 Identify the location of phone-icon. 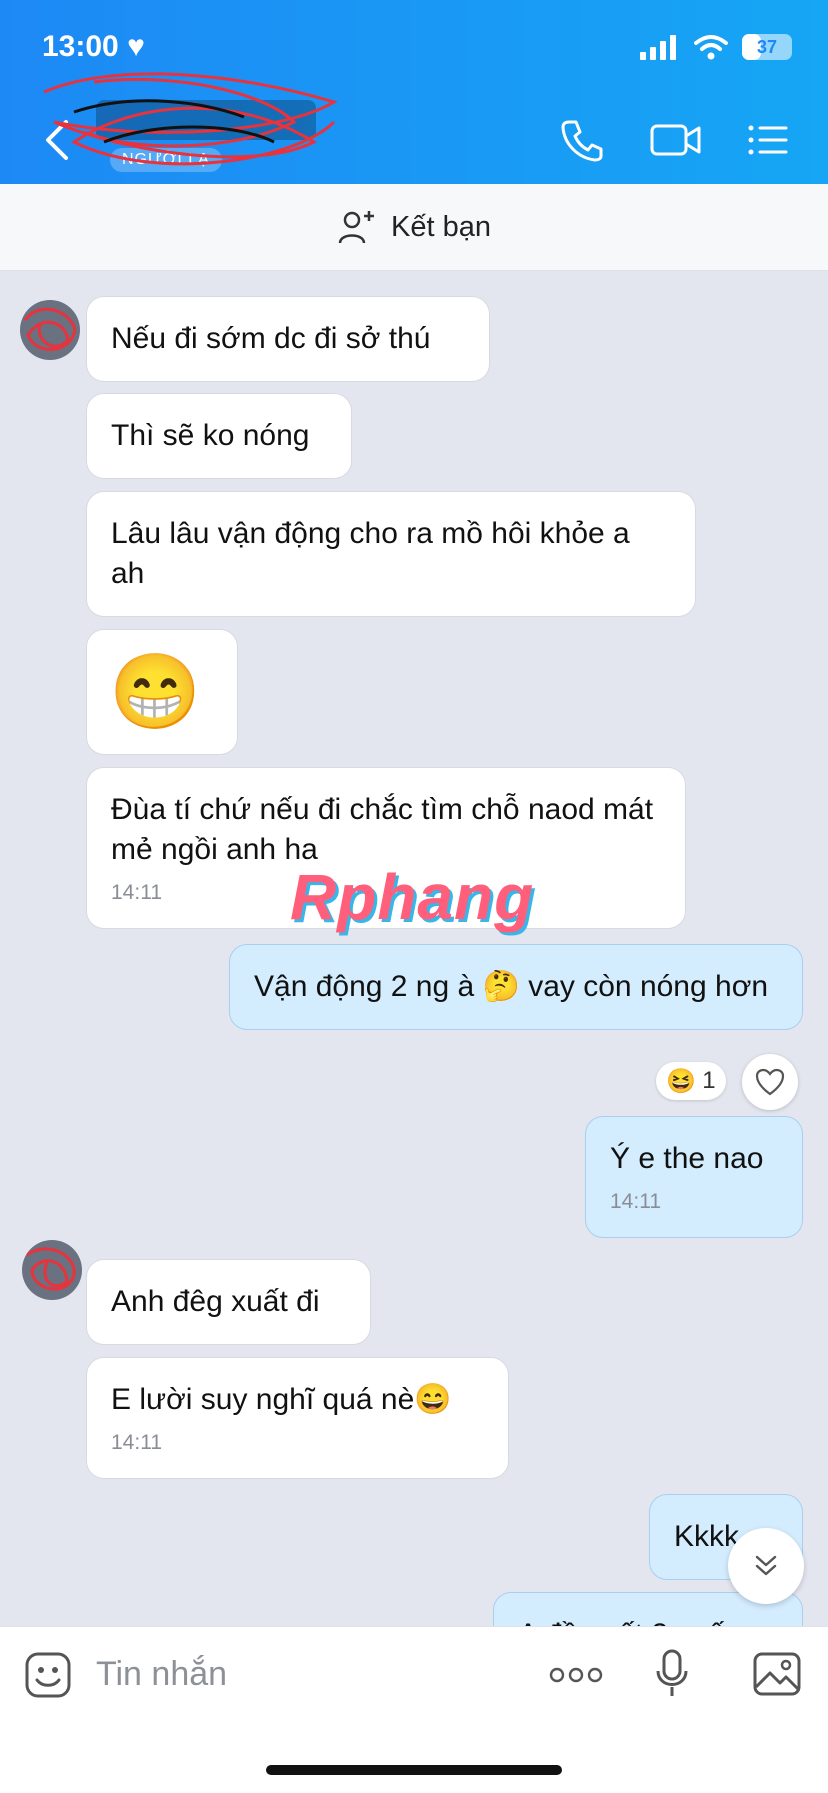
(582, 140).